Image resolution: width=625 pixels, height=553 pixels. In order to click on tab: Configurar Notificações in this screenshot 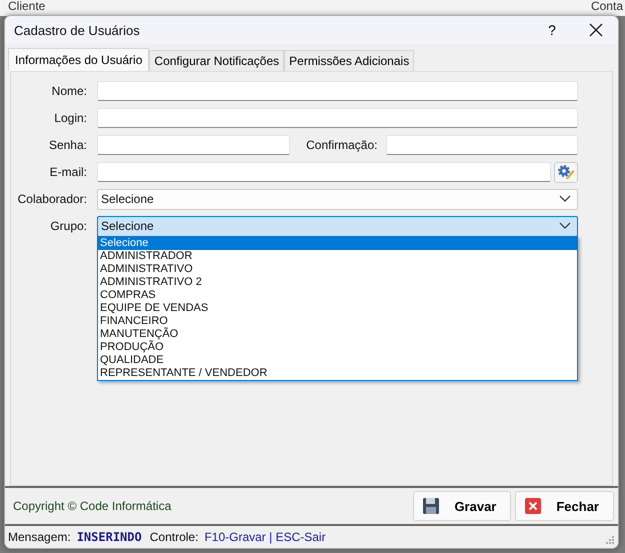, I will do `click(216, 60)`.